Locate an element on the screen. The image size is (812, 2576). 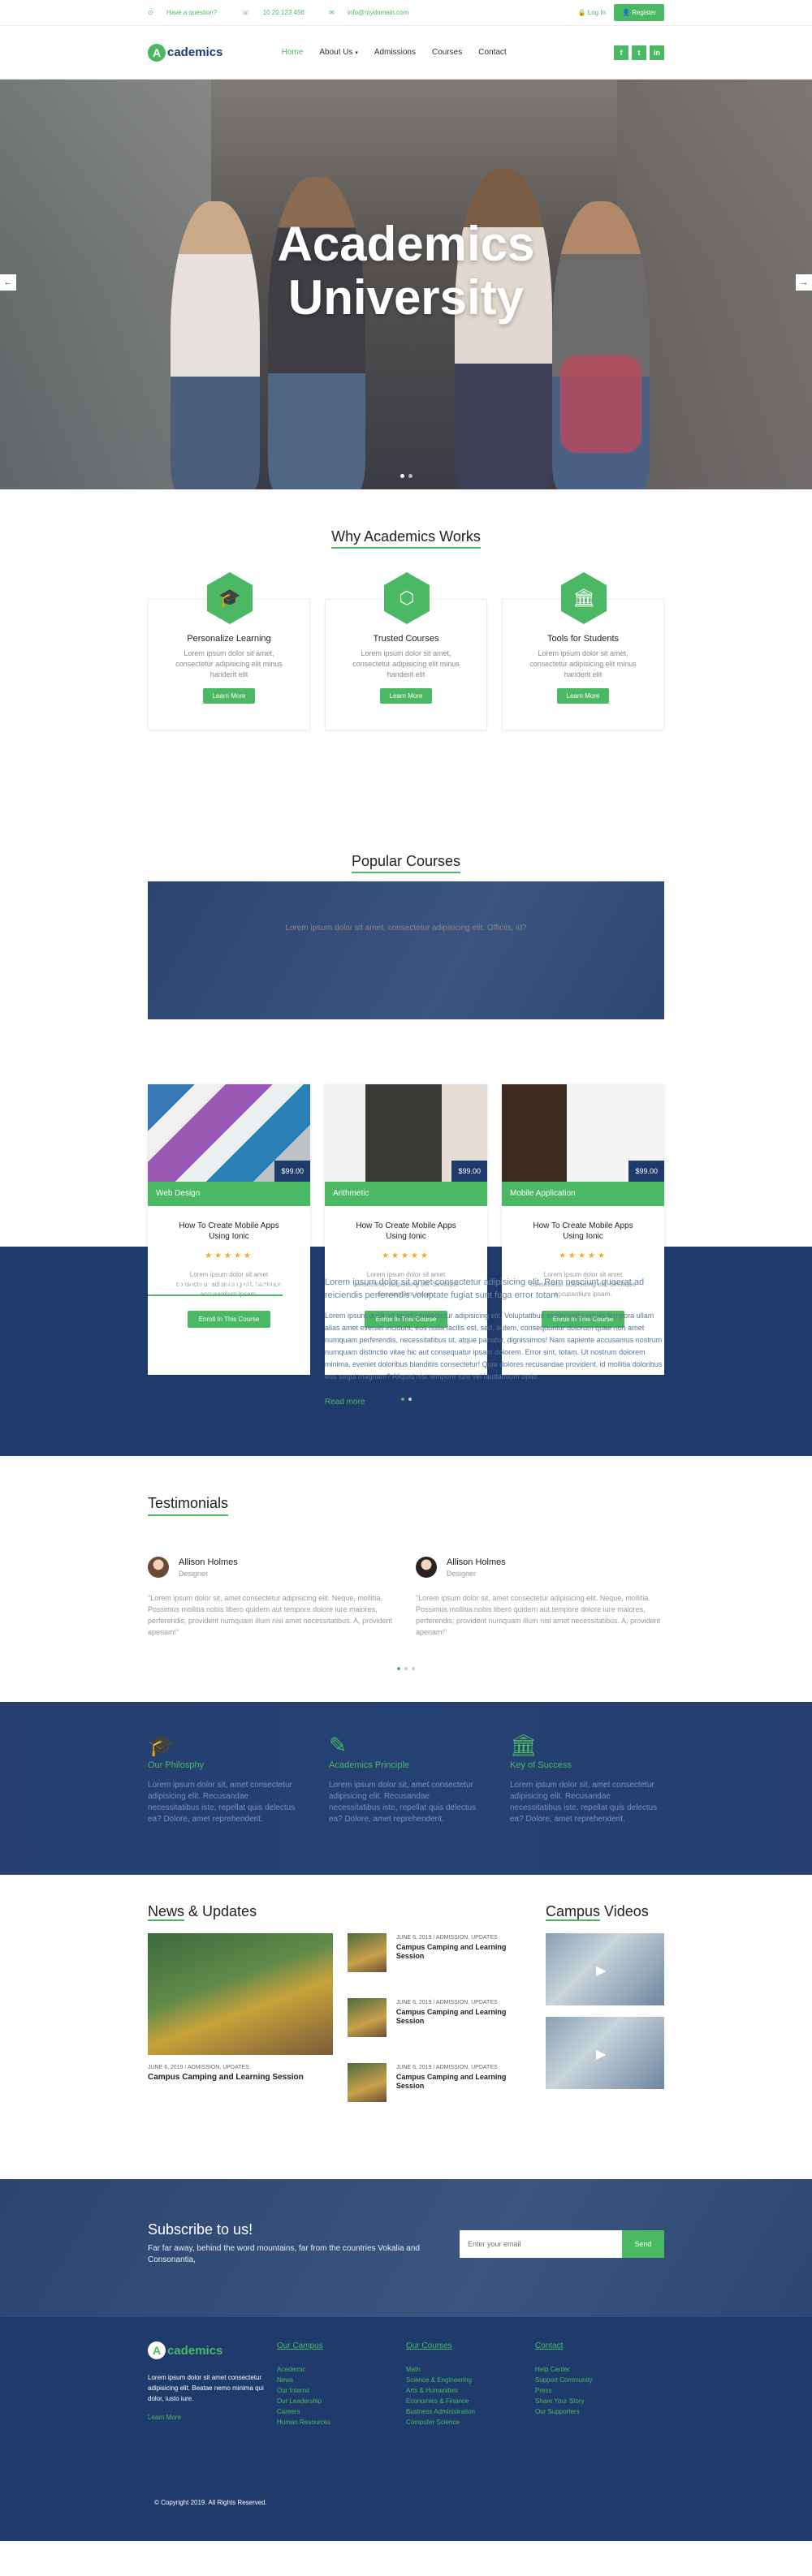
course-category: Arithmetic is located at coordinates (406, 1194).